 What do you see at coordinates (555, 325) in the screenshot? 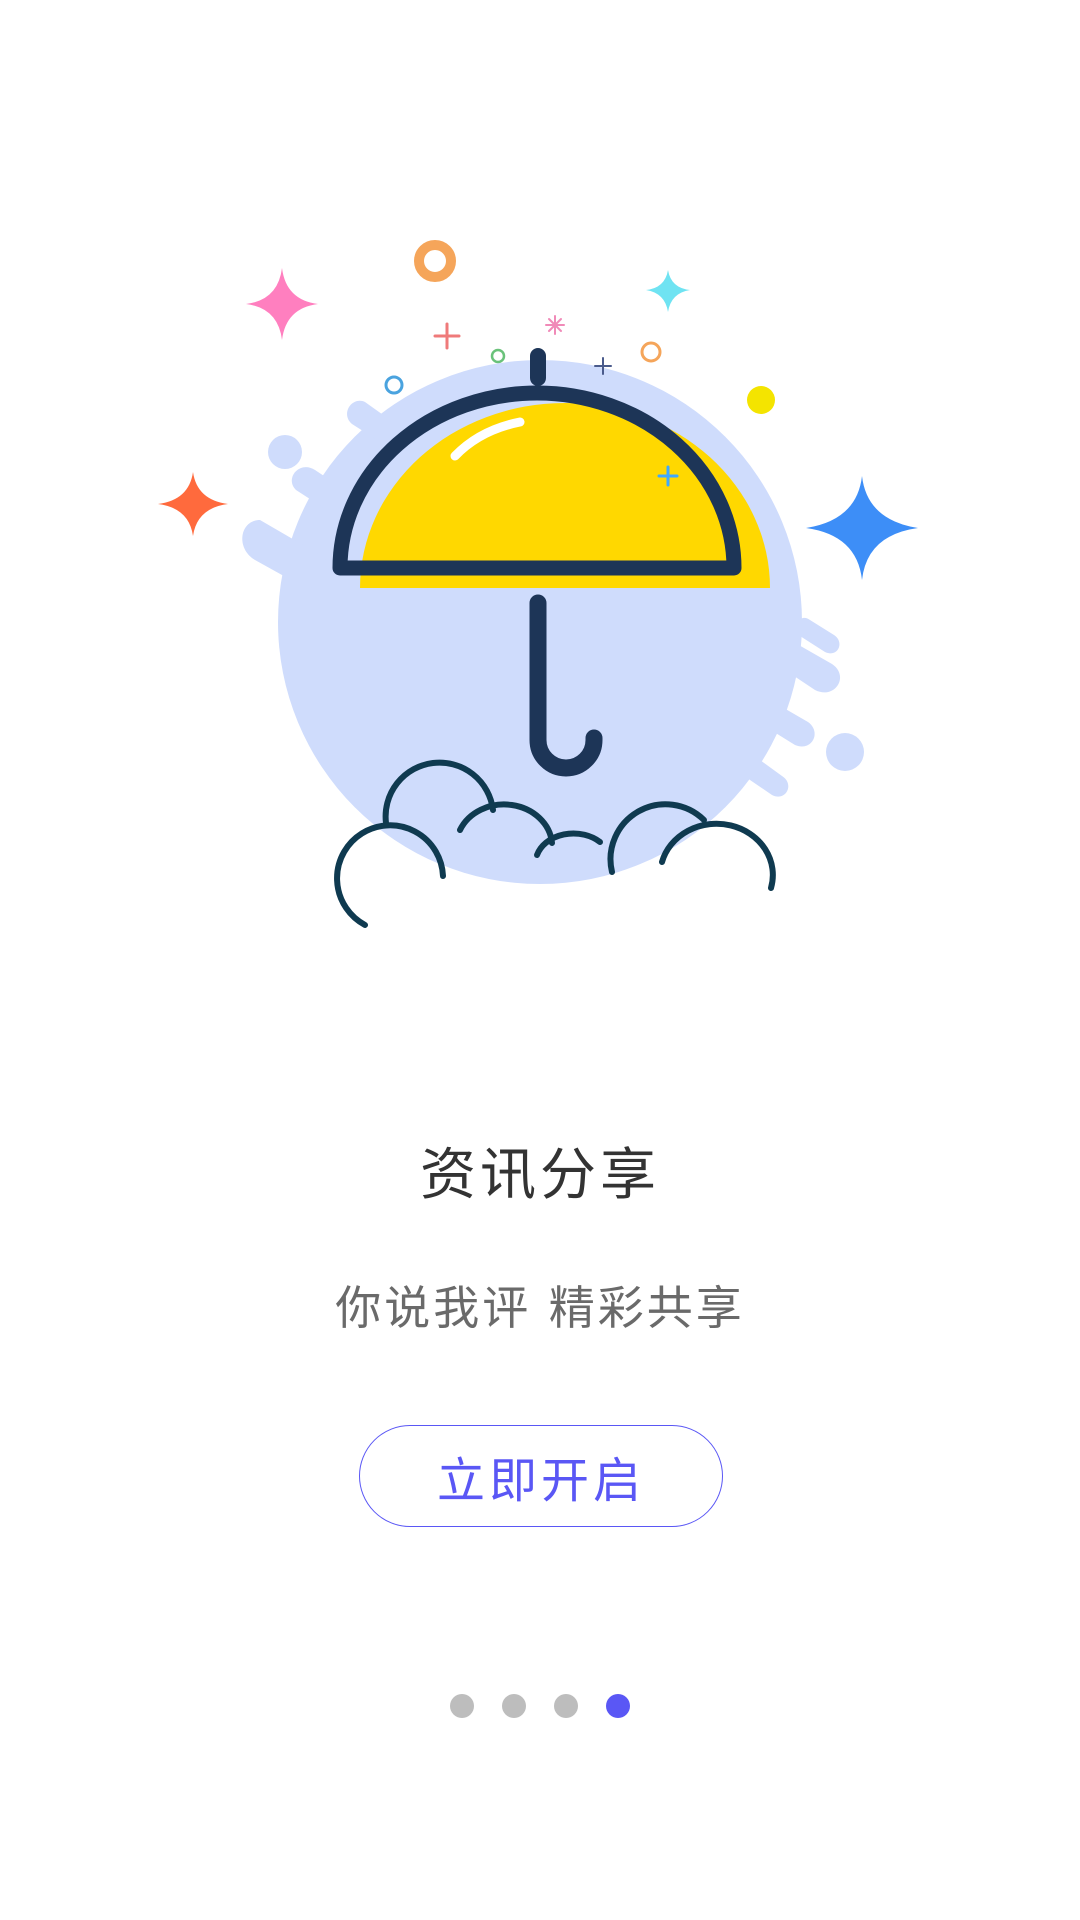
I see `pink-asterisk-icon` at bounding box center [555, 325].